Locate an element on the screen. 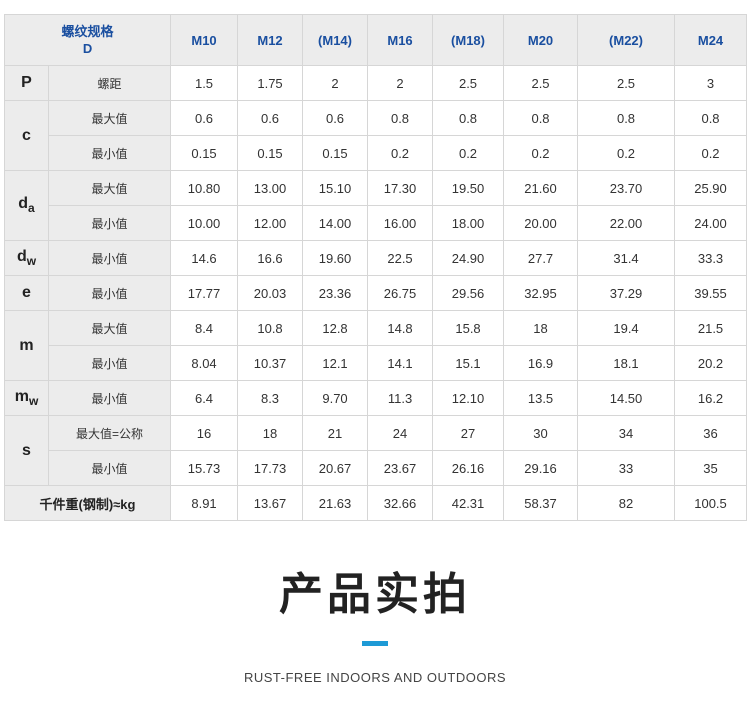 Image resolution: width=750 pixels, height=708 pixels. table-cell: 19.50 is located at coordinates (468, 188).